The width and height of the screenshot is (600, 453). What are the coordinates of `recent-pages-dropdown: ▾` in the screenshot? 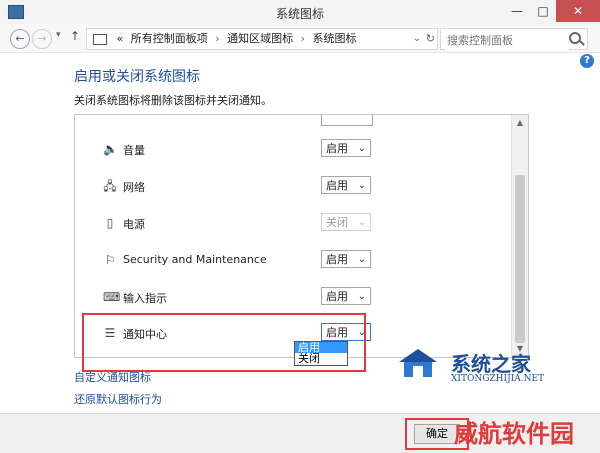 It's located at (58, 35).